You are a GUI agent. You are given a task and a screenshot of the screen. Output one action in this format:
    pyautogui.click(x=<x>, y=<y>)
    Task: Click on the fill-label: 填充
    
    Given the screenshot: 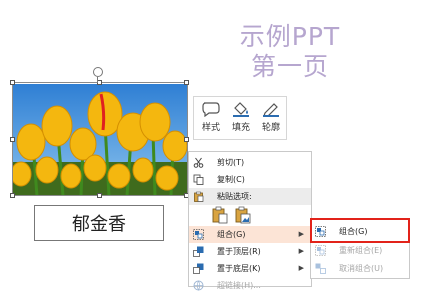 What is the action you would take?
    pyautogui.click(x=240, y=128)
    